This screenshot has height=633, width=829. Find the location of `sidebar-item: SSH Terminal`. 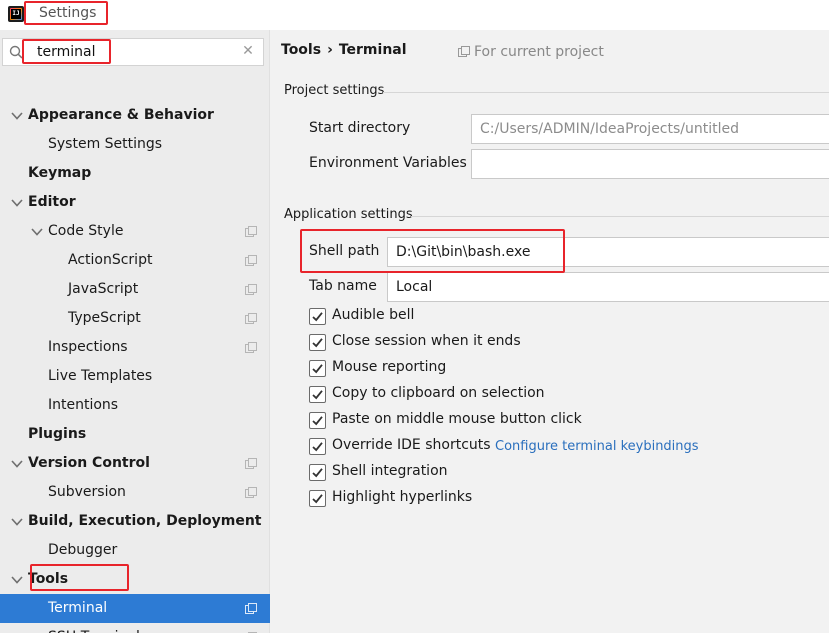

sidebar-item: SSH Terminal is located at coordinates (135, 628).